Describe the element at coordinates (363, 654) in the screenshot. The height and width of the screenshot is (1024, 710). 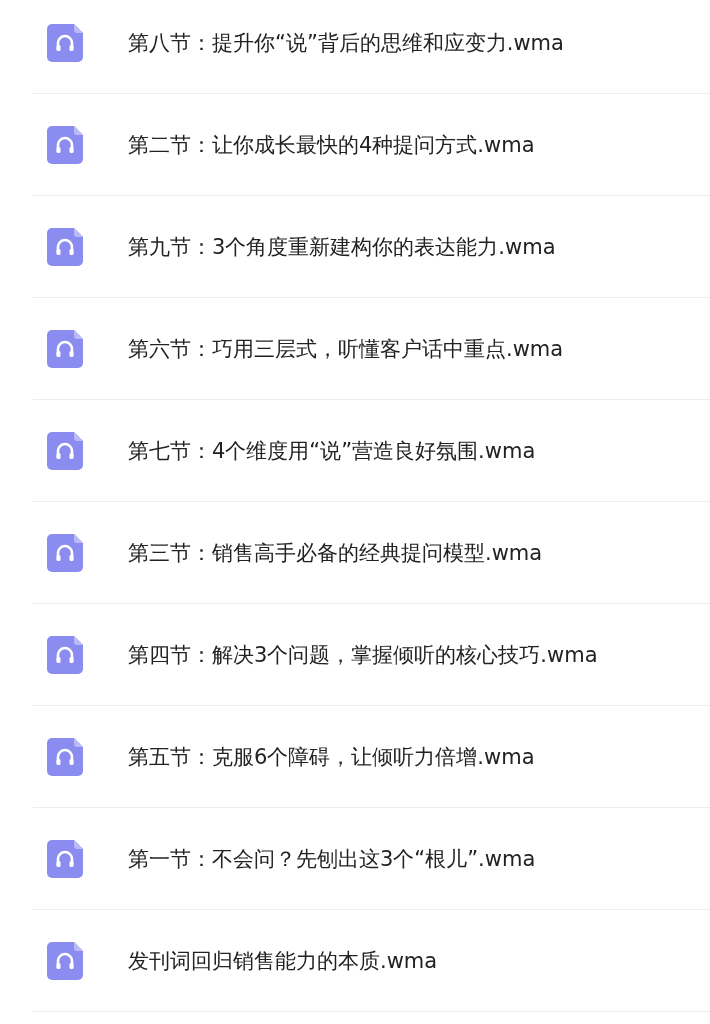
I see `file-name: 第四节：解决3个问题，掌握倾听的核心技巧.wma` at that location.